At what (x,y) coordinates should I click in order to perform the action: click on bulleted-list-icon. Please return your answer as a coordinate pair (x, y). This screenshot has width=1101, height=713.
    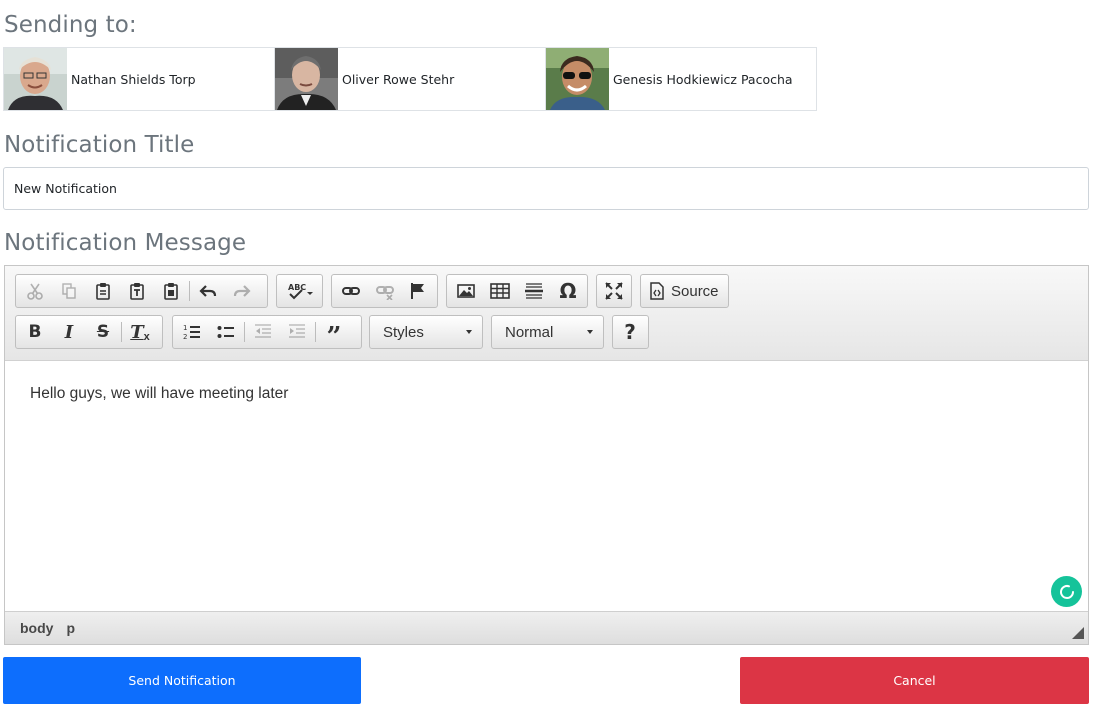
    Looking at the image, I should click on (226, 332).